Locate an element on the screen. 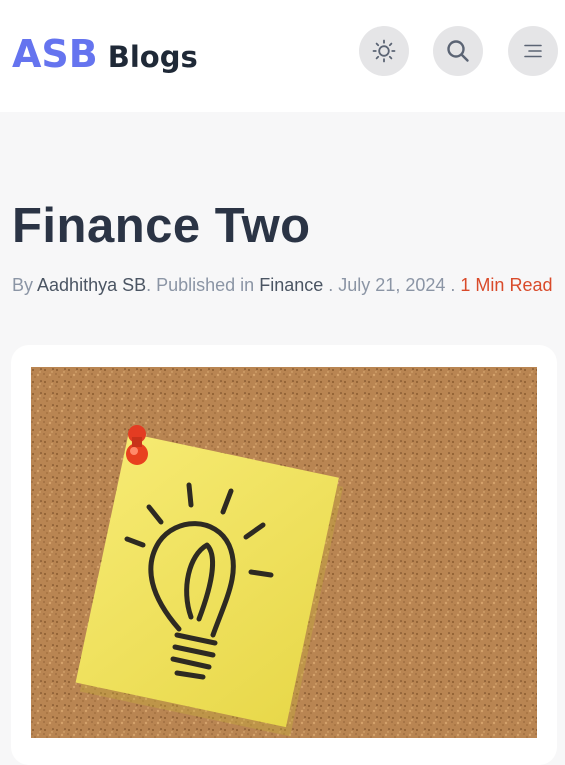  menu-icon is located at coordinates (533, 51).